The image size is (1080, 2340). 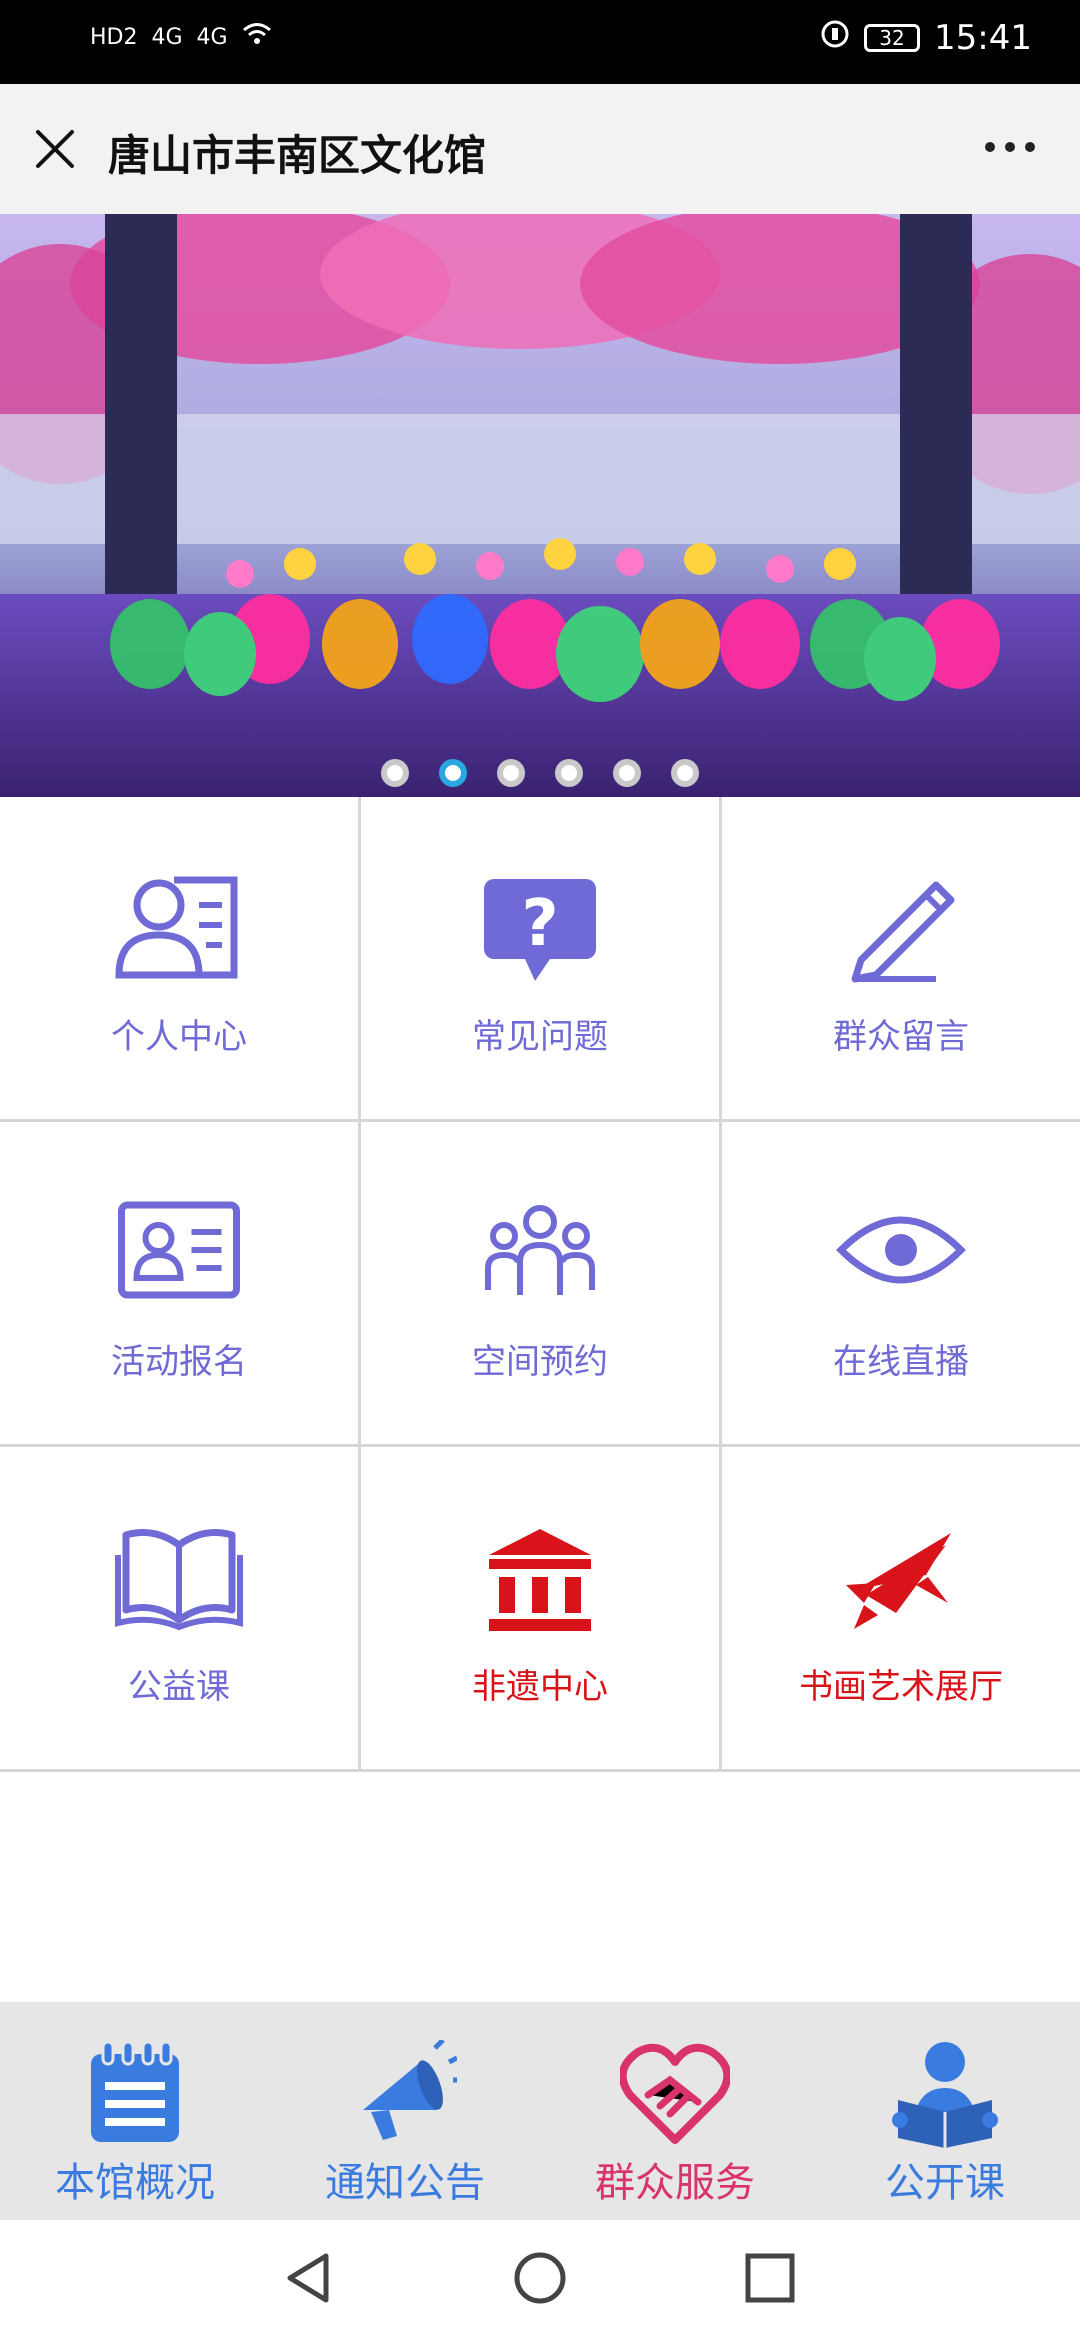 I want to click on page-title: 唐山市丰南区文化馆, so click(x=297, y=155).